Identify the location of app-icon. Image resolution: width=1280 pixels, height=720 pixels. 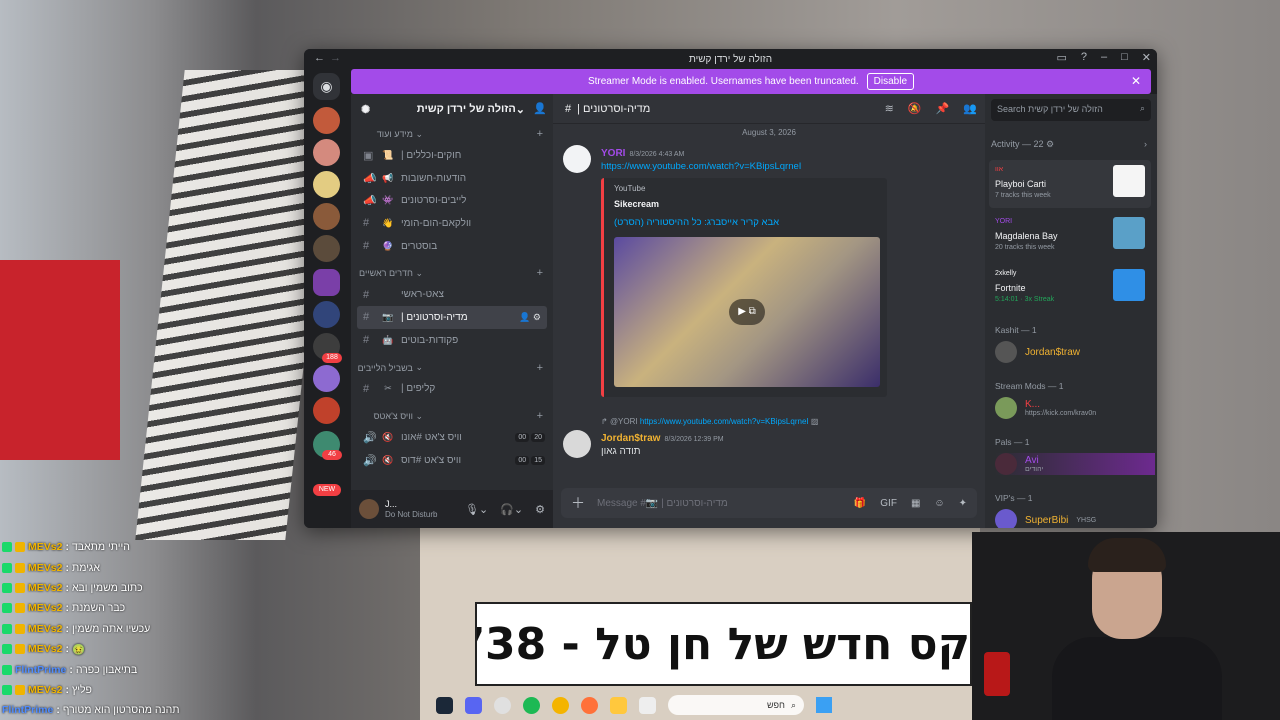
(647, 705).